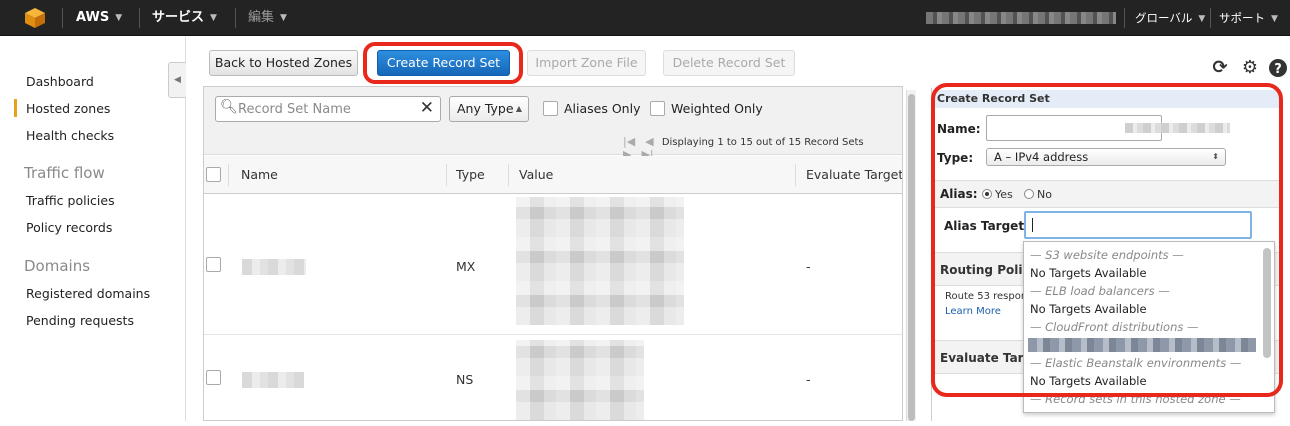 The width and height of the screenshot is (1290, 426). Describe the element at coordinates (550, 108) in the screenshot. I see `aliases-only-checkbox` at that location.